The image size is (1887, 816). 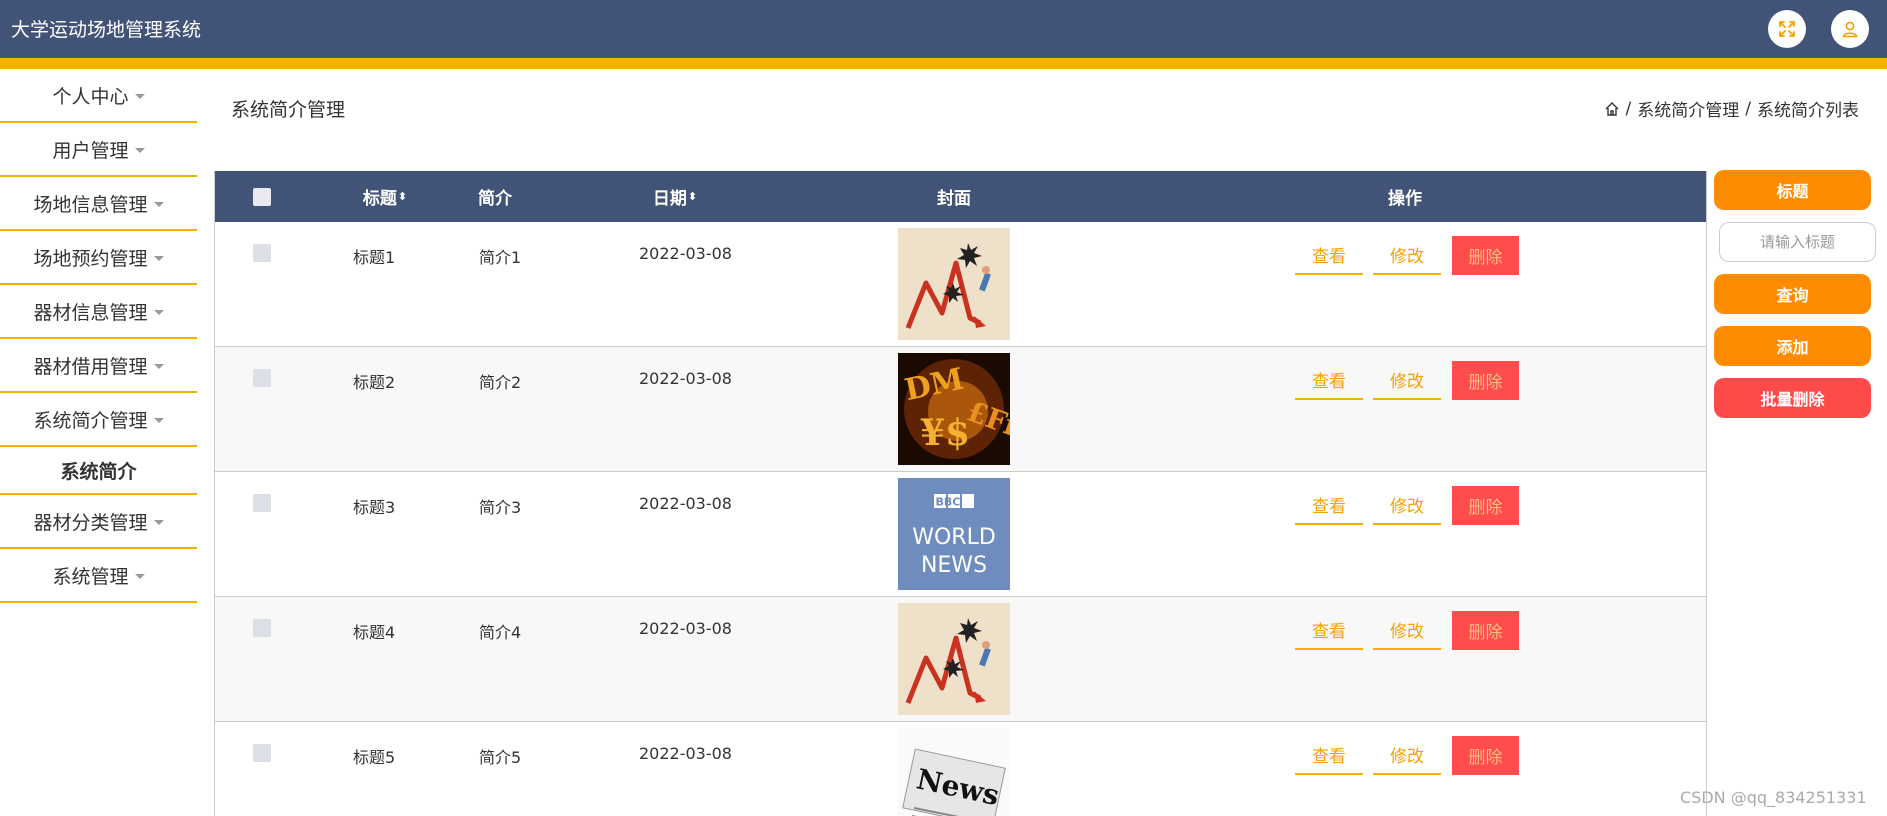 I want to click on table-row: 标题1 简介1 2022-03-08 查看 修改 删除, so click(x=960, y=284).